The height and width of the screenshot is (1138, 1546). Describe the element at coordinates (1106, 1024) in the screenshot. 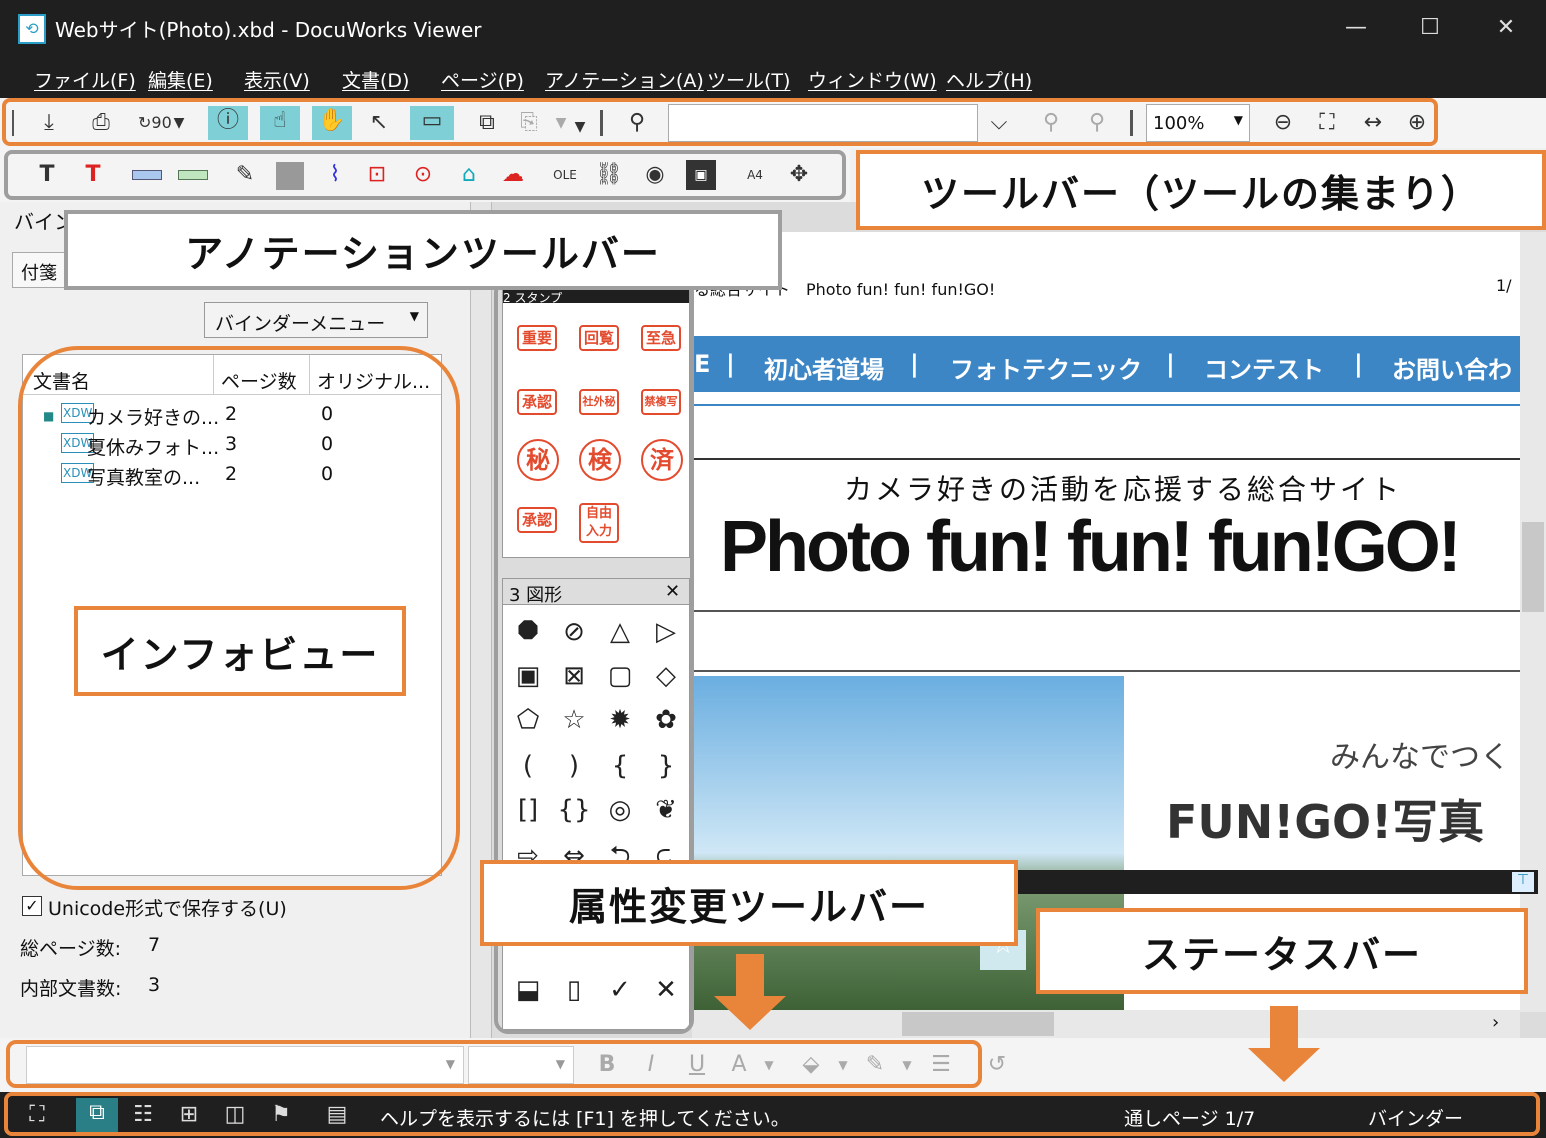

I see `horizontal-scrollbar: ›` at that location.